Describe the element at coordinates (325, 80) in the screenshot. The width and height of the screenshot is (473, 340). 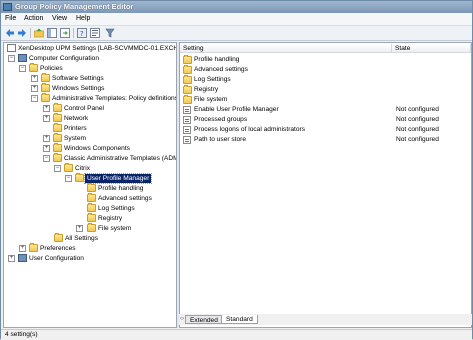
I see `list-item: Log Settings` at that location.